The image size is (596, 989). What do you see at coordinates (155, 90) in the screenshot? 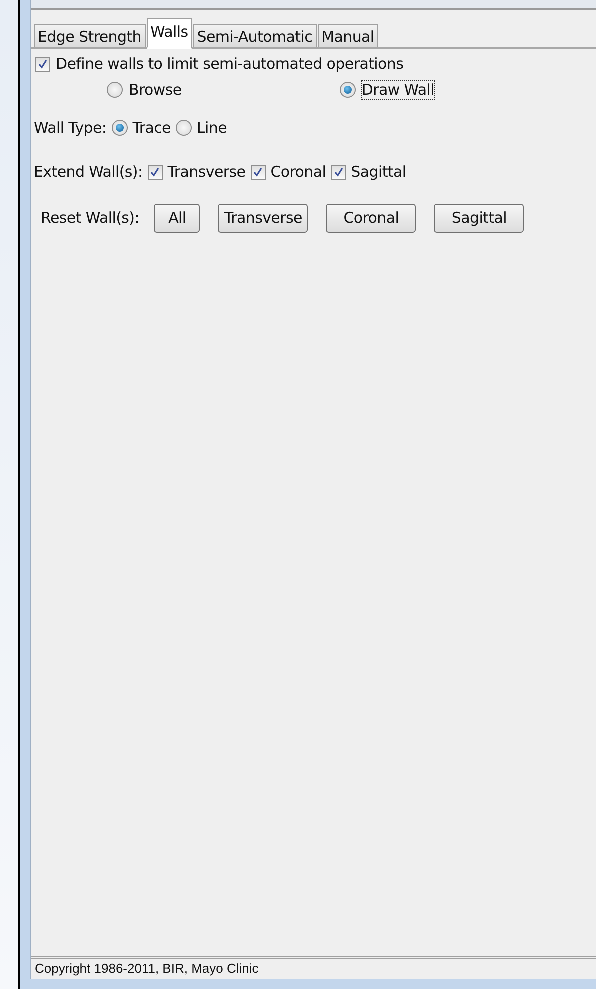
I see `label: Browse` at bounding box center [155, 90].